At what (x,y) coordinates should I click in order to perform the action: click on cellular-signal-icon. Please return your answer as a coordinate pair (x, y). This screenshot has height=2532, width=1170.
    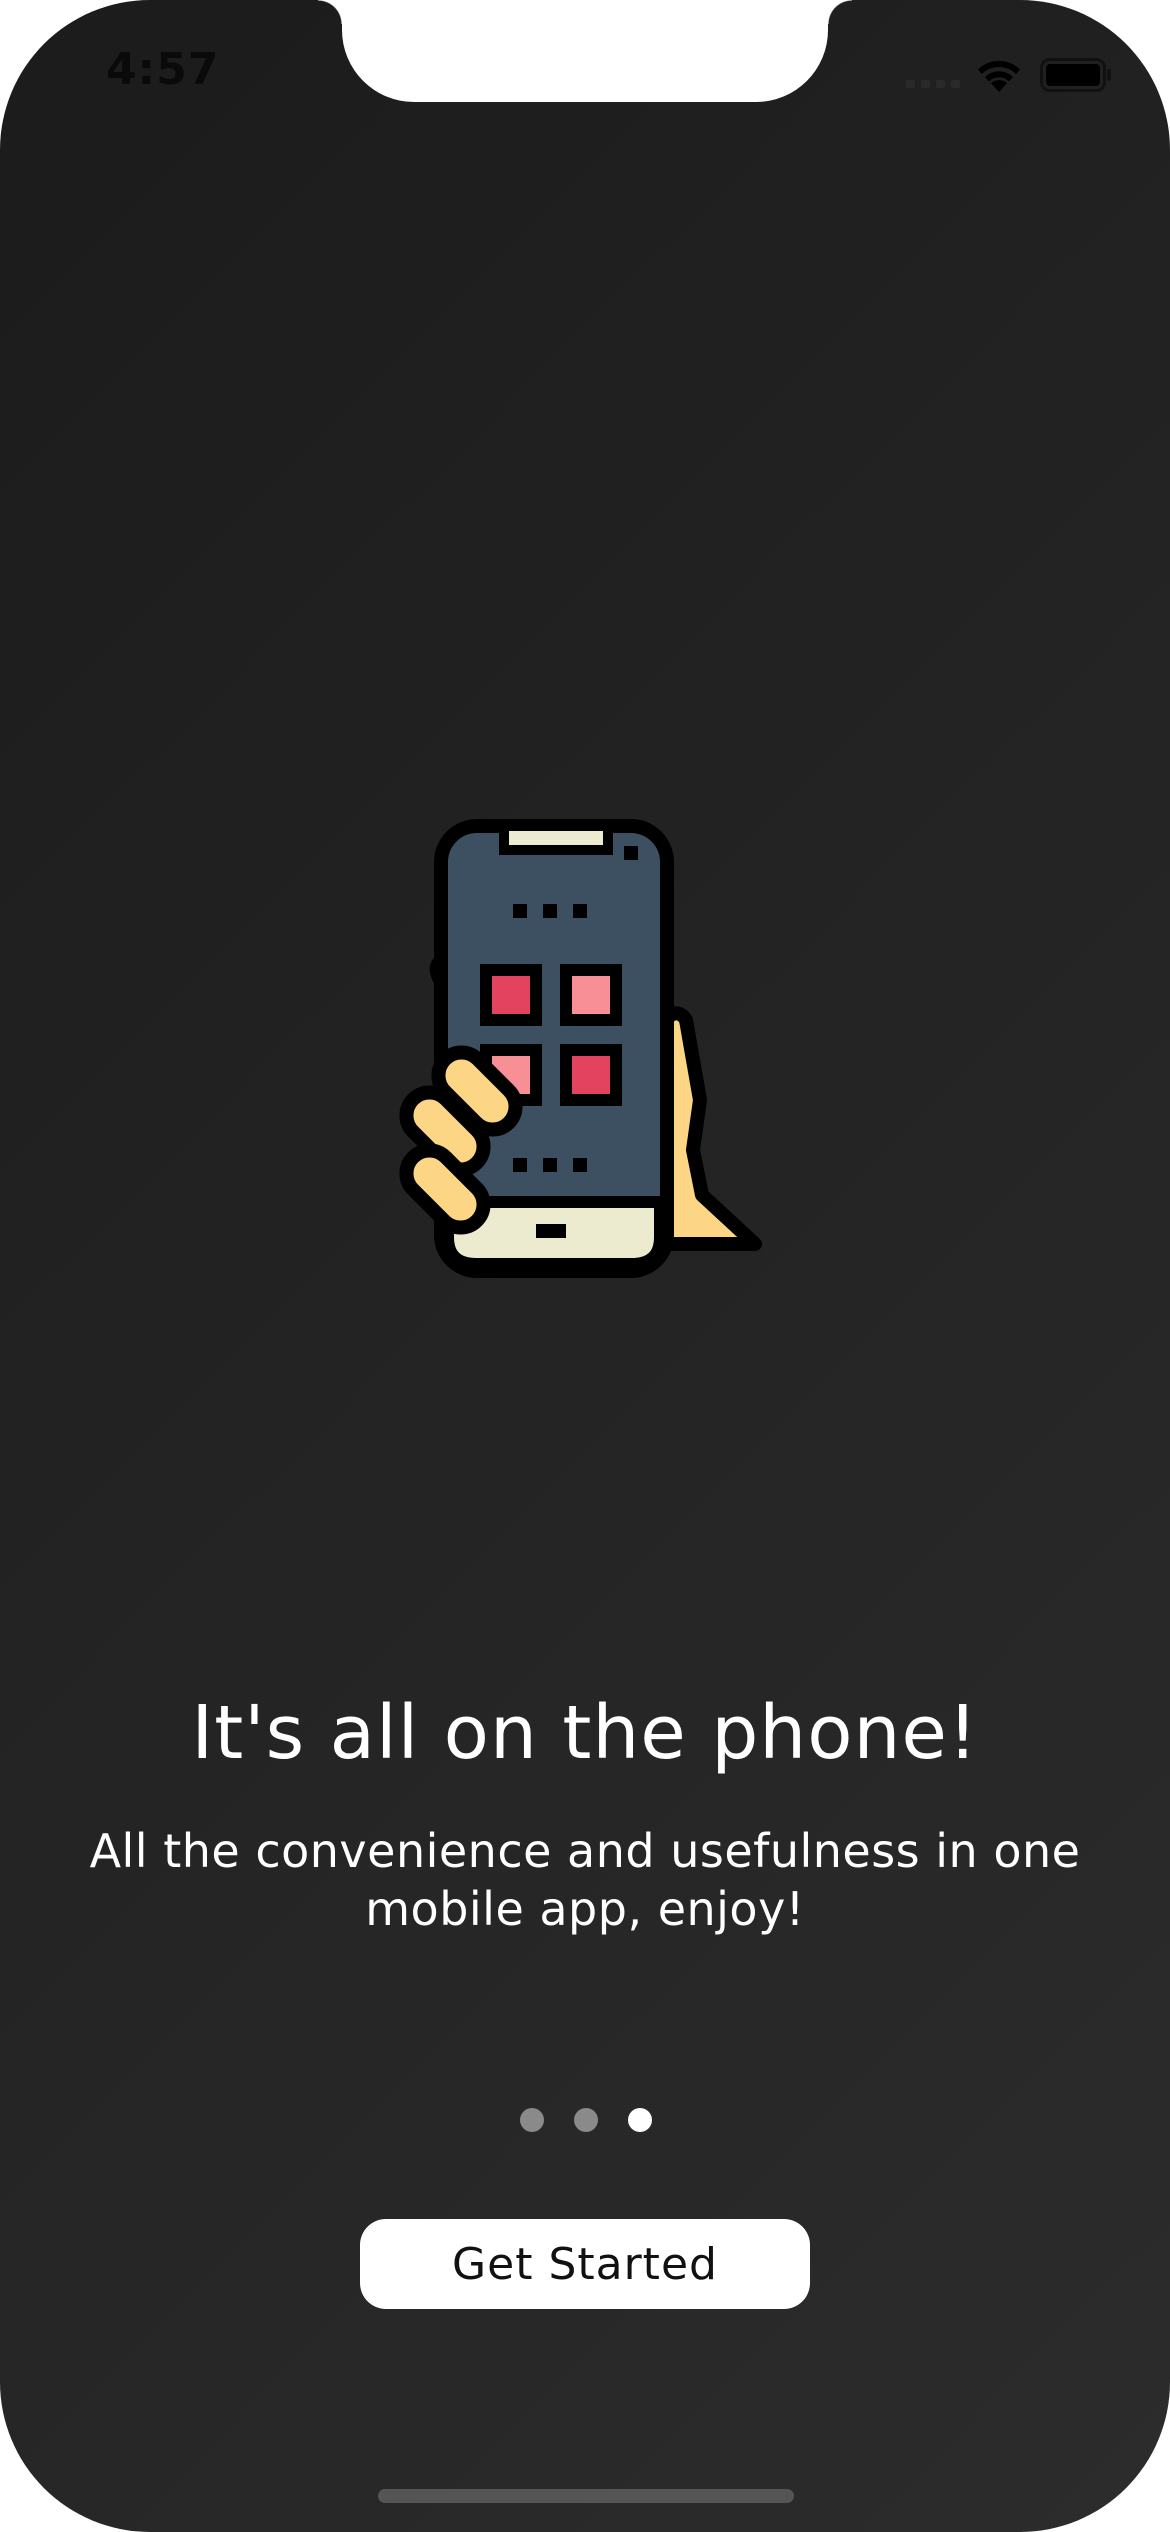
    Looking at the image, I should click on (933, 85).